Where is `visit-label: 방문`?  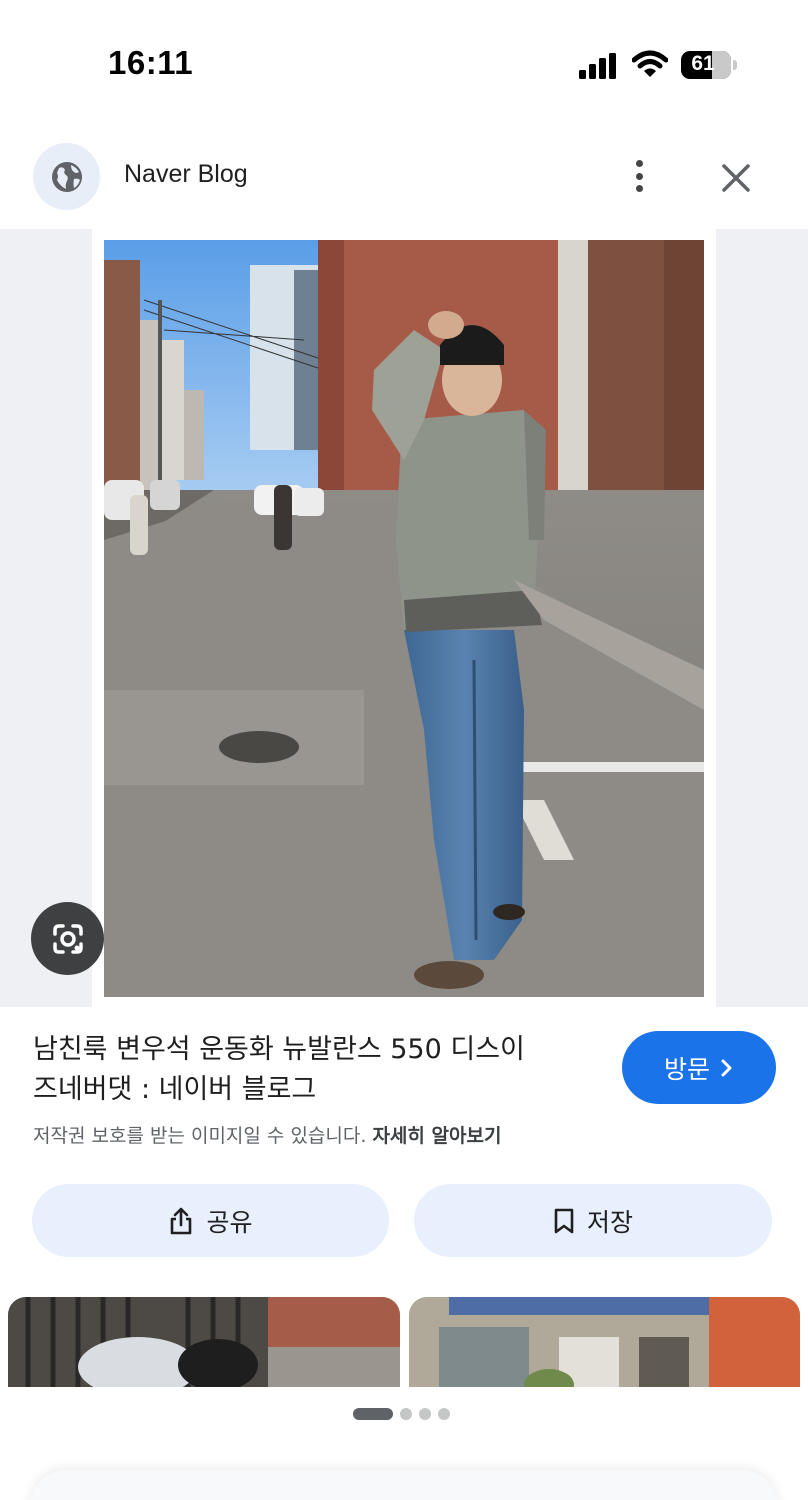 visit-label: 방문 is located at coordinates (686, 1069).